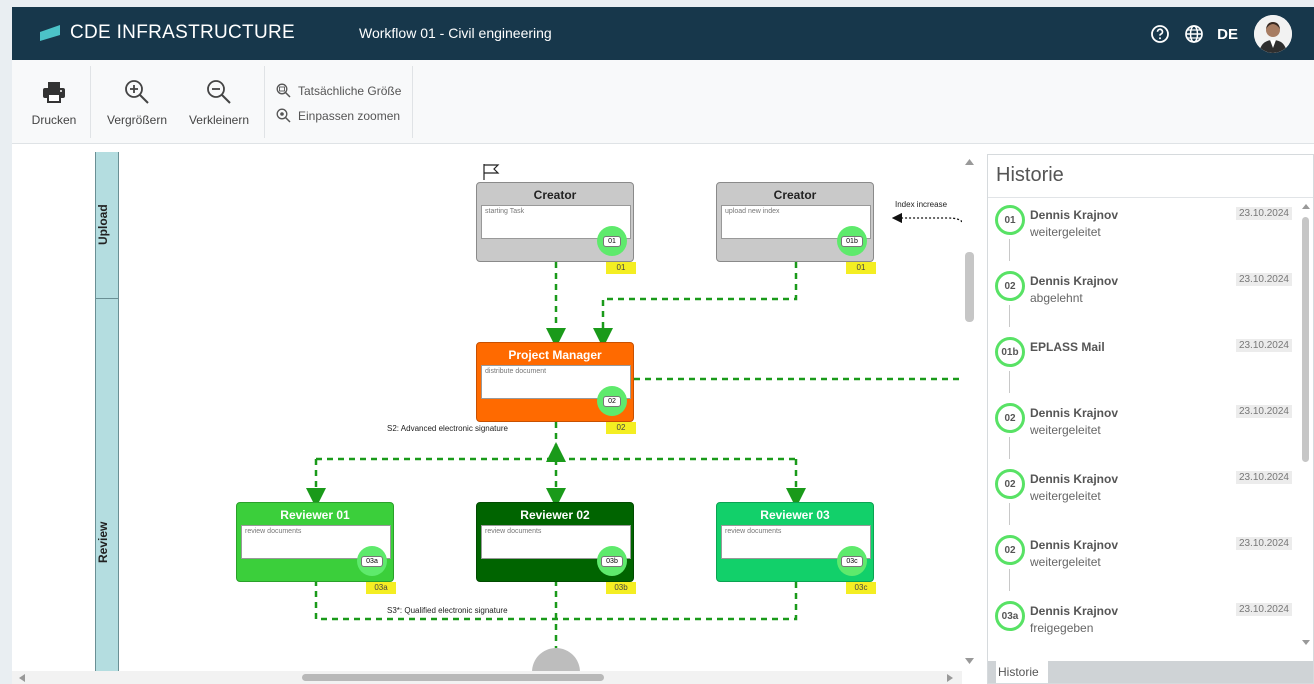  I want to click on zoom-in-icon, so click(137, 92).